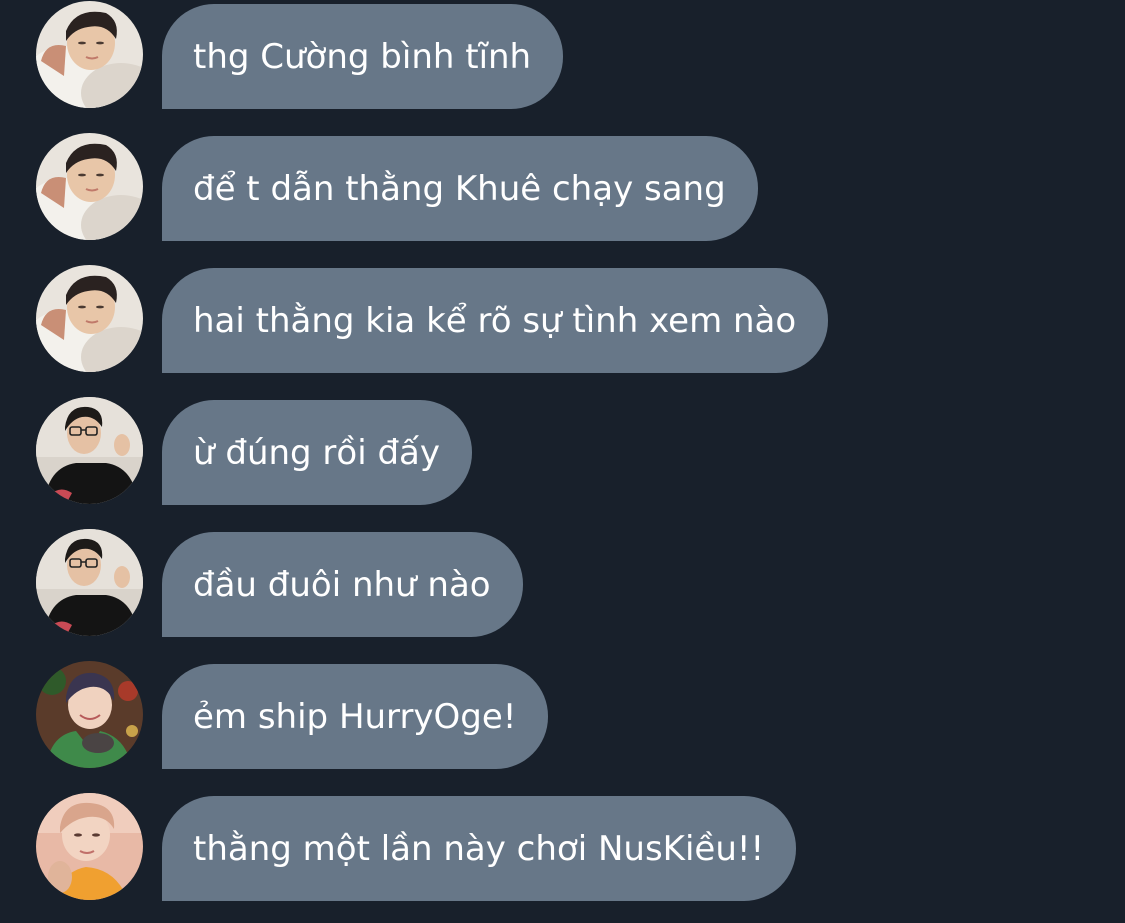  I want to click on message-text: ừ đúng rồi đấy, so click(316, 452).